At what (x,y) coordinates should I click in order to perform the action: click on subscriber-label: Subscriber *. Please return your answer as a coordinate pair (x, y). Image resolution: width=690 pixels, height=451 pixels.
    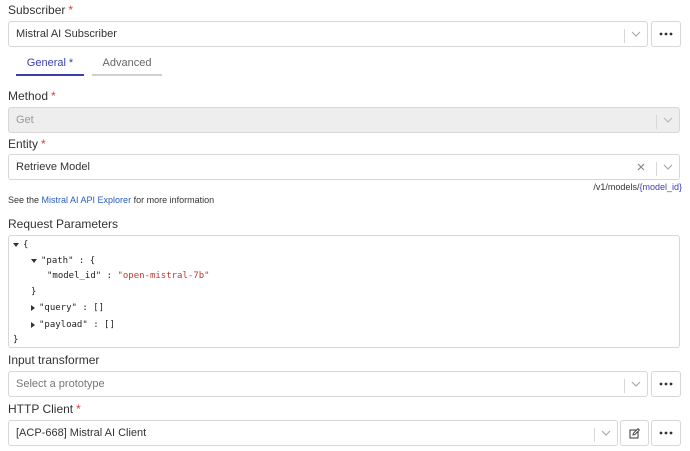
    Looking at the image, I should click on (41, 10).